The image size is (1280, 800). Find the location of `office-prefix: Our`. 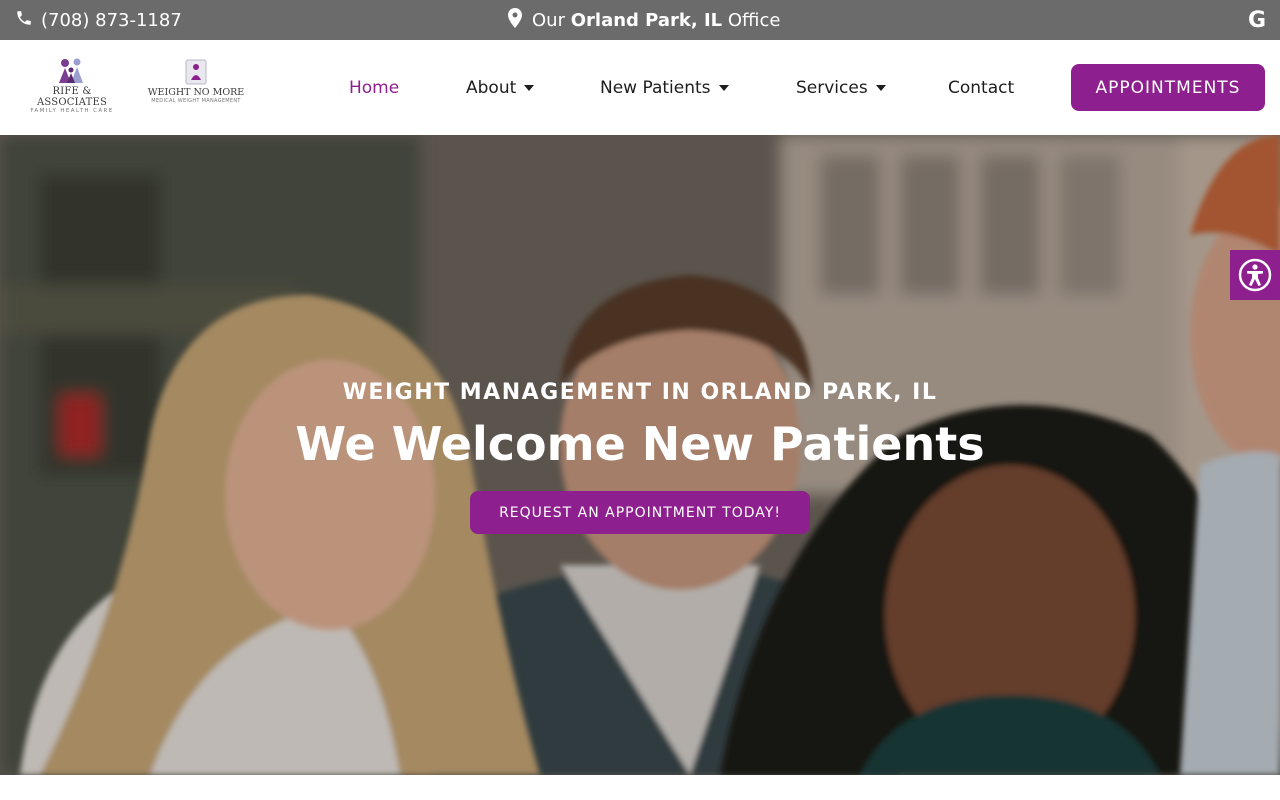

office-prefix: Our is located at coordinates (548, 20).